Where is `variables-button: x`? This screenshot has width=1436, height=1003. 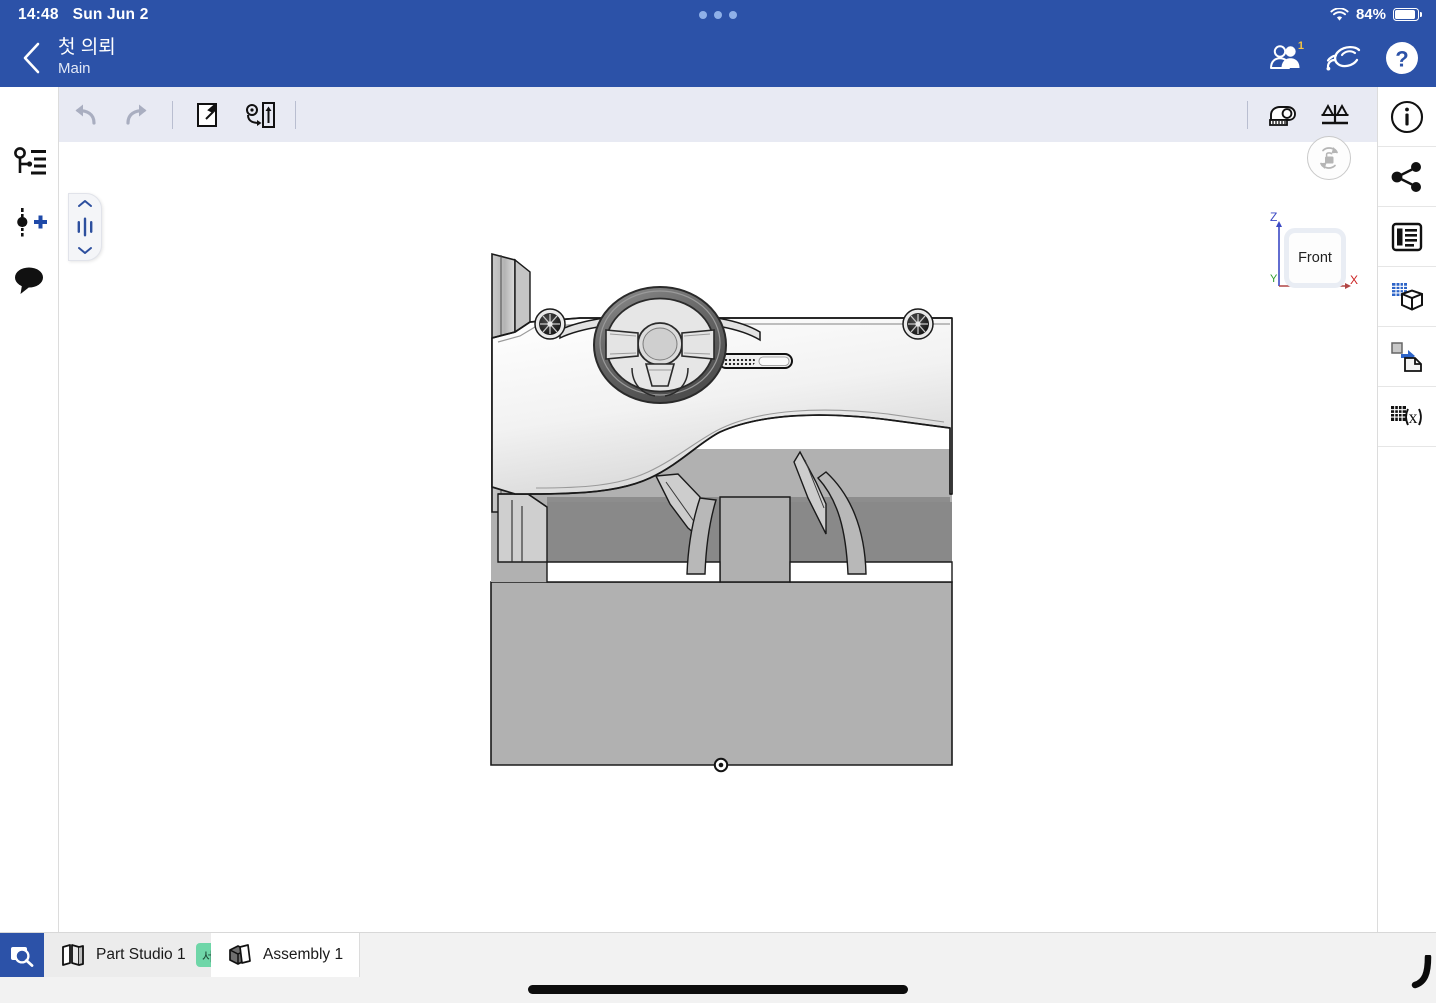 variables-button: x is located at coordinates (1407, 417).